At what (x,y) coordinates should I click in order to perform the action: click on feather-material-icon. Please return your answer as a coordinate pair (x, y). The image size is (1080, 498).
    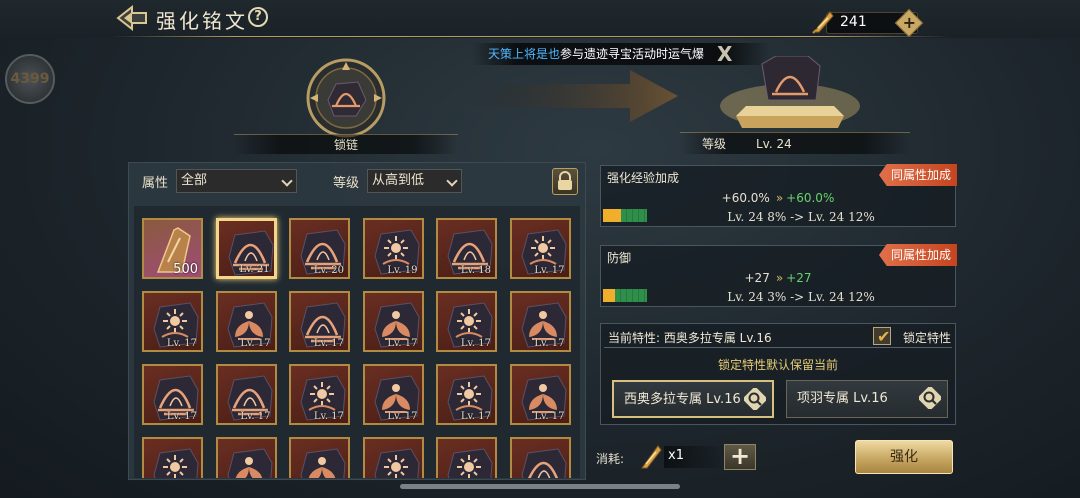
    Looking at the image, I should click on (651, 457).